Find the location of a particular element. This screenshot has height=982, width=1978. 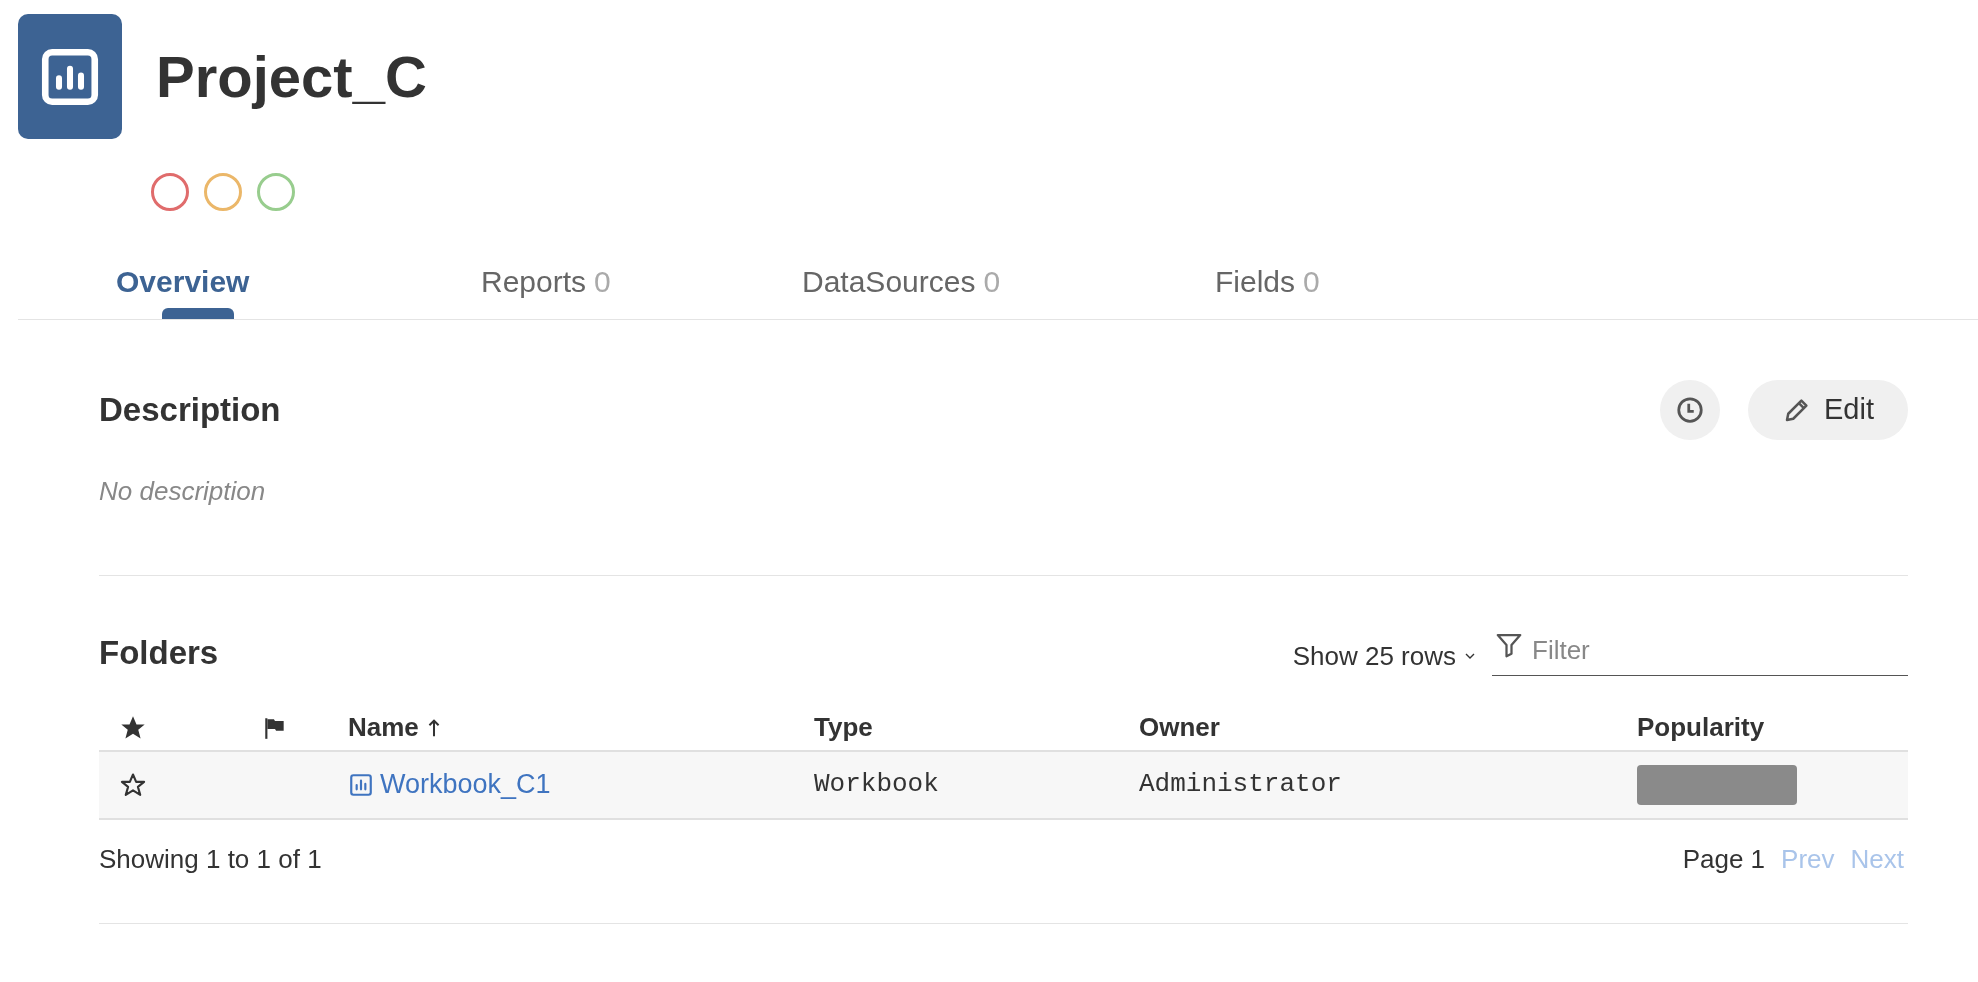

filter-field: Filter is located at coordinates (1700, 652).